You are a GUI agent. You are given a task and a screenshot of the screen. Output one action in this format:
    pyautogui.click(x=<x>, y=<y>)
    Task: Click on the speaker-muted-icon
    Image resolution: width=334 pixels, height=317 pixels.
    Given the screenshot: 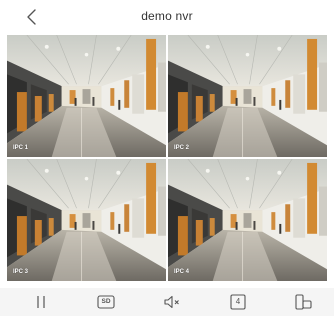 What is the action you would take?
    pyautogui.click(x=171, y=302)
    